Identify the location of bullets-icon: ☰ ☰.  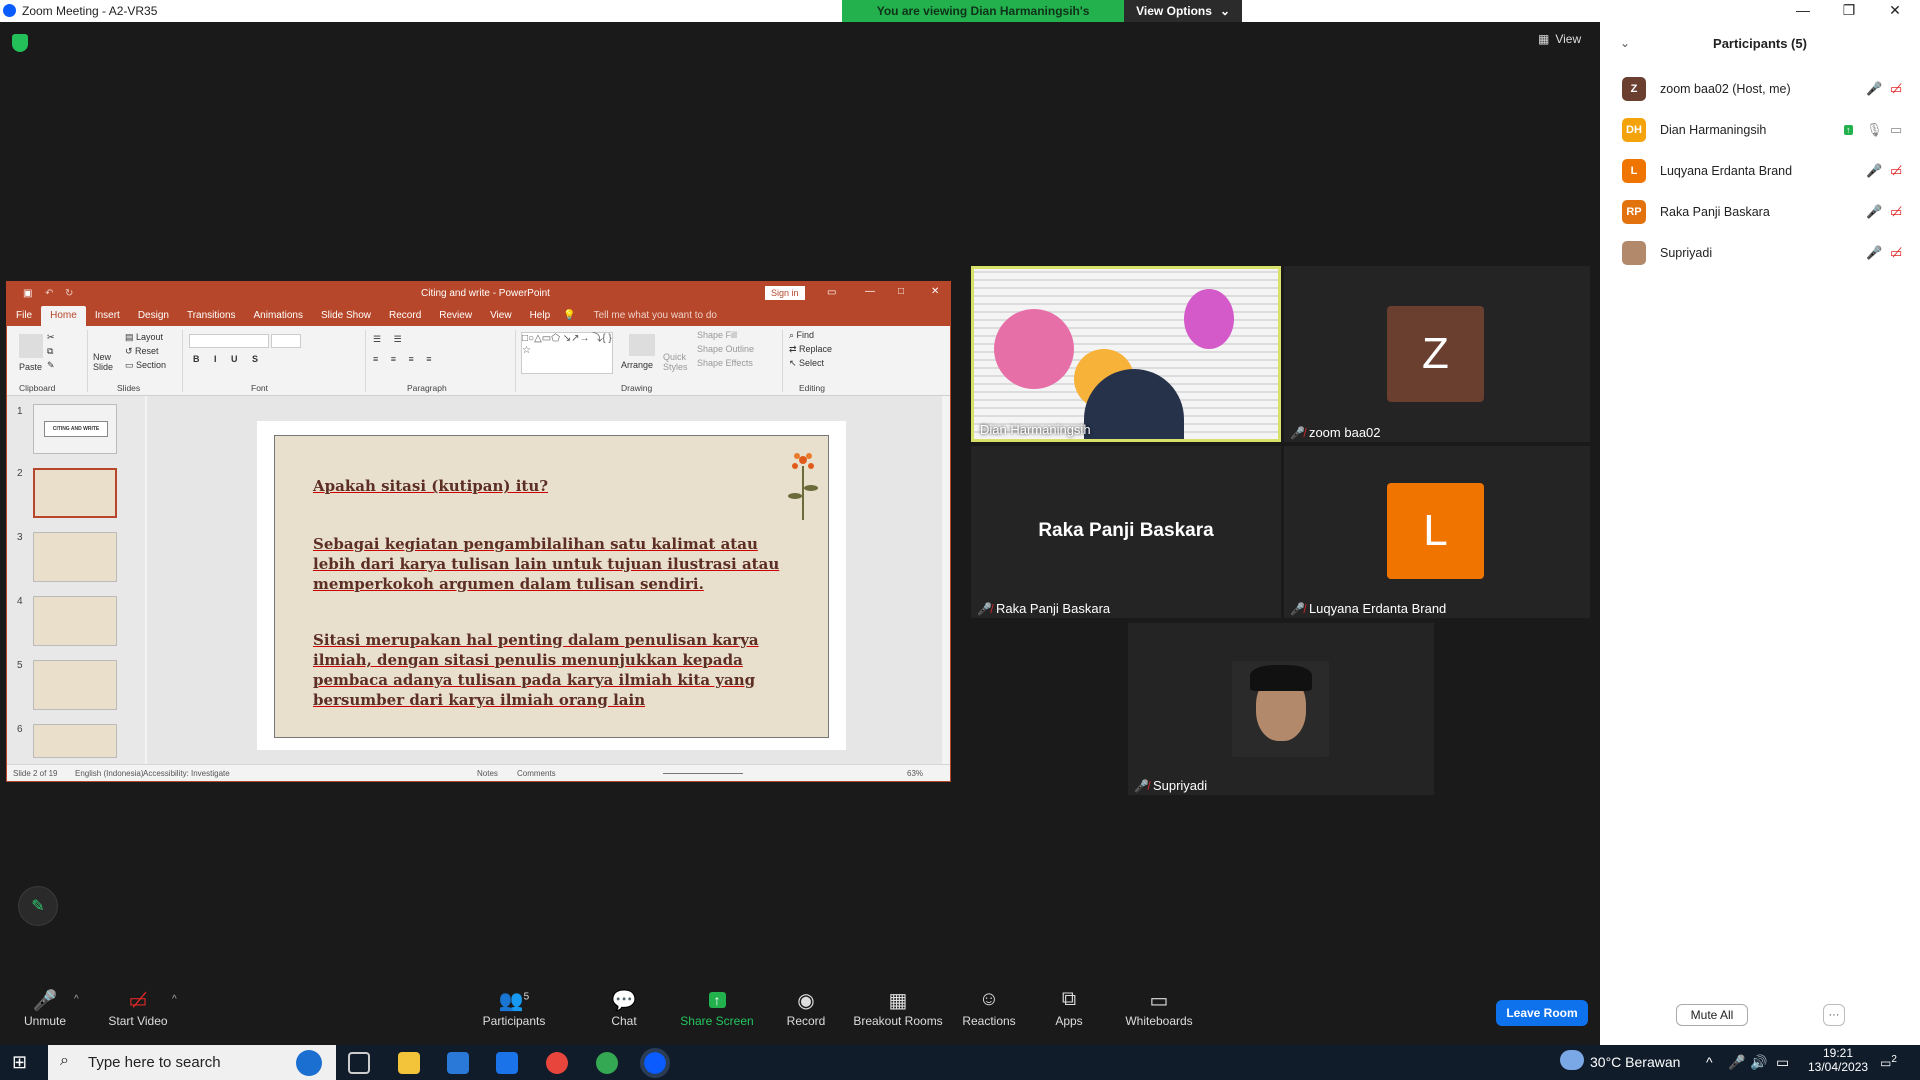
(390, 339).